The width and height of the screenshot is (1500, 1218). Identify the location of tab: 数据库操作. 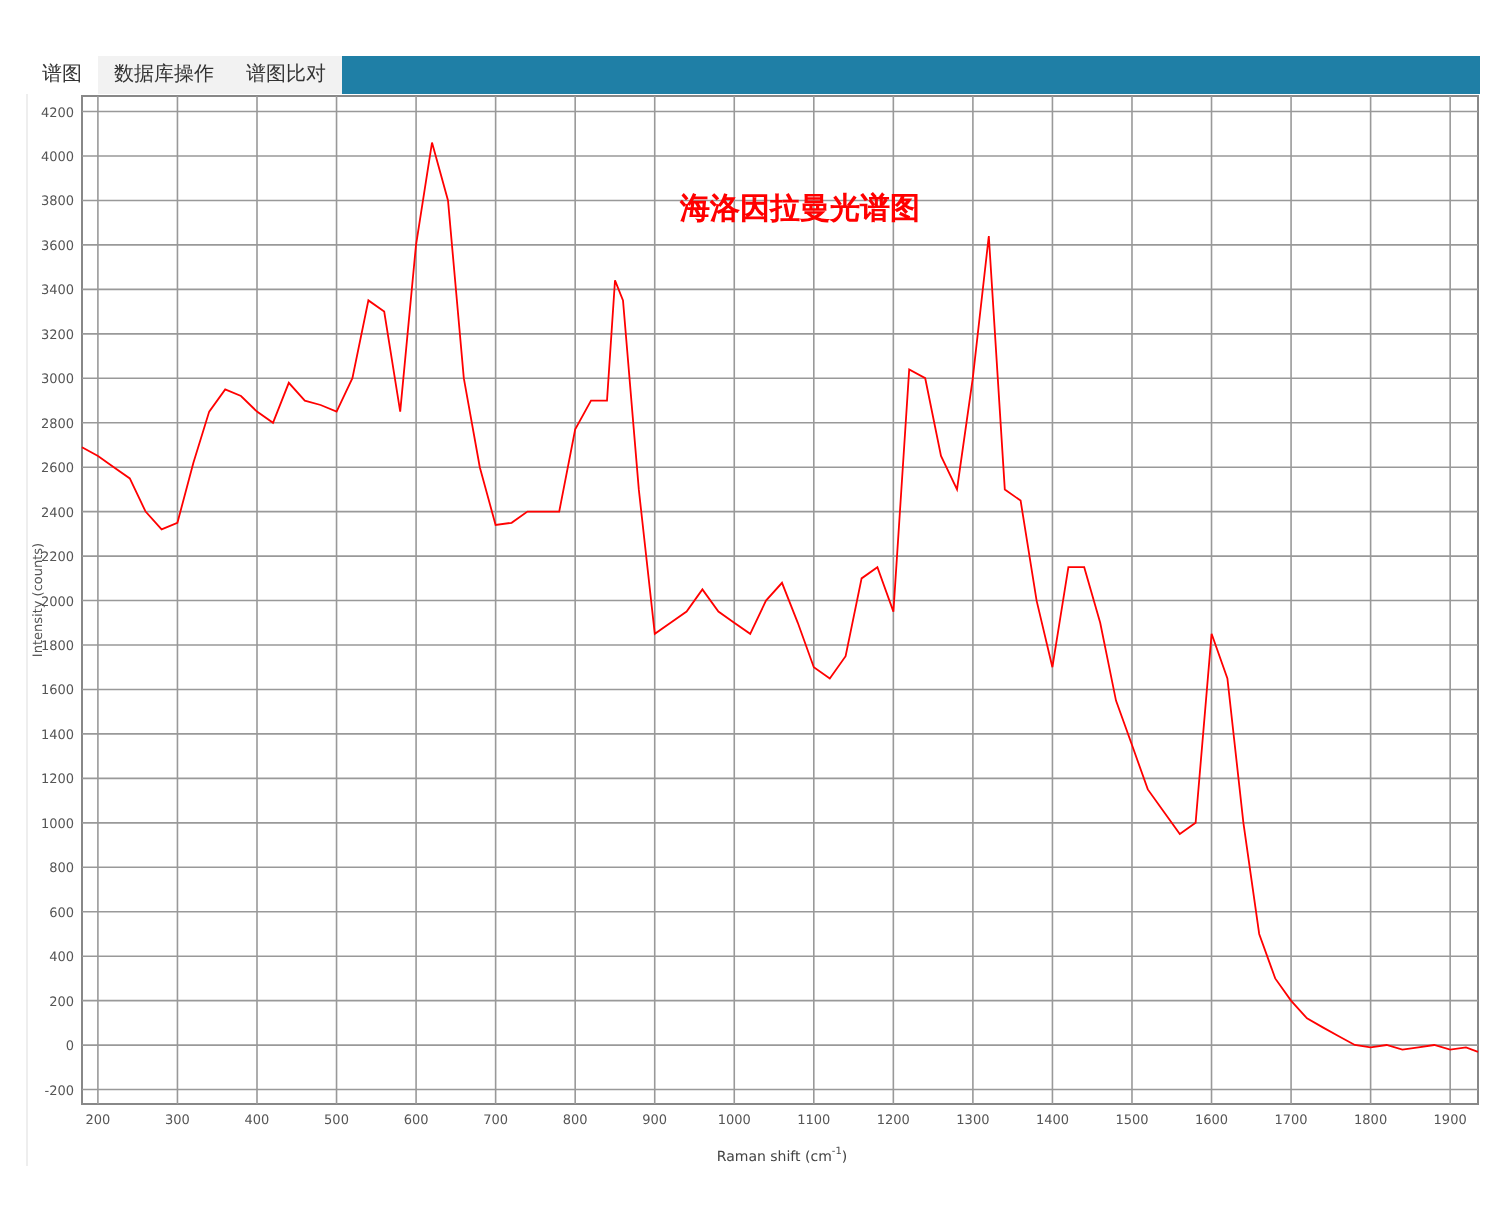
(164, 75).